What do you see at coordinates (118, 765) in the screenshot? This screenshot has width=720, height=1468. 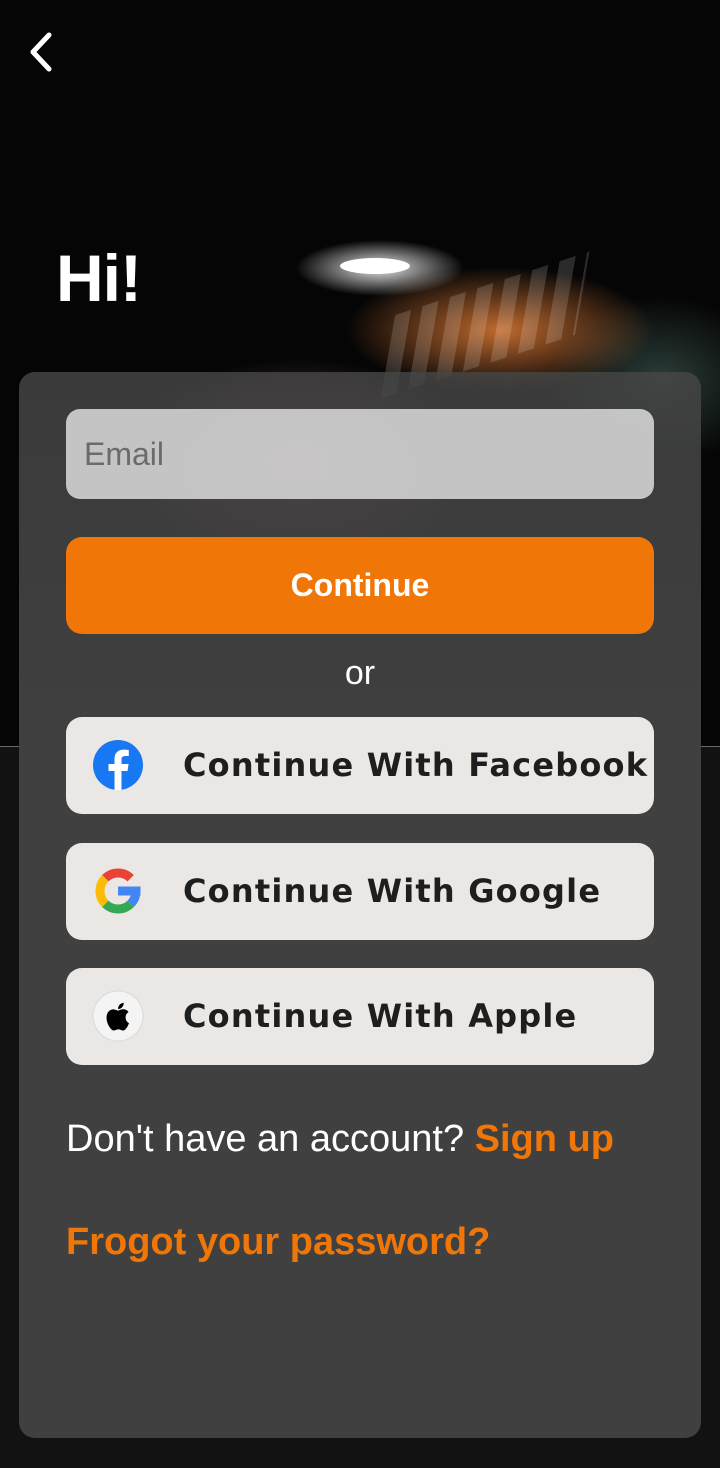 I see `facebook-icon` at bounding box center [118, 765].